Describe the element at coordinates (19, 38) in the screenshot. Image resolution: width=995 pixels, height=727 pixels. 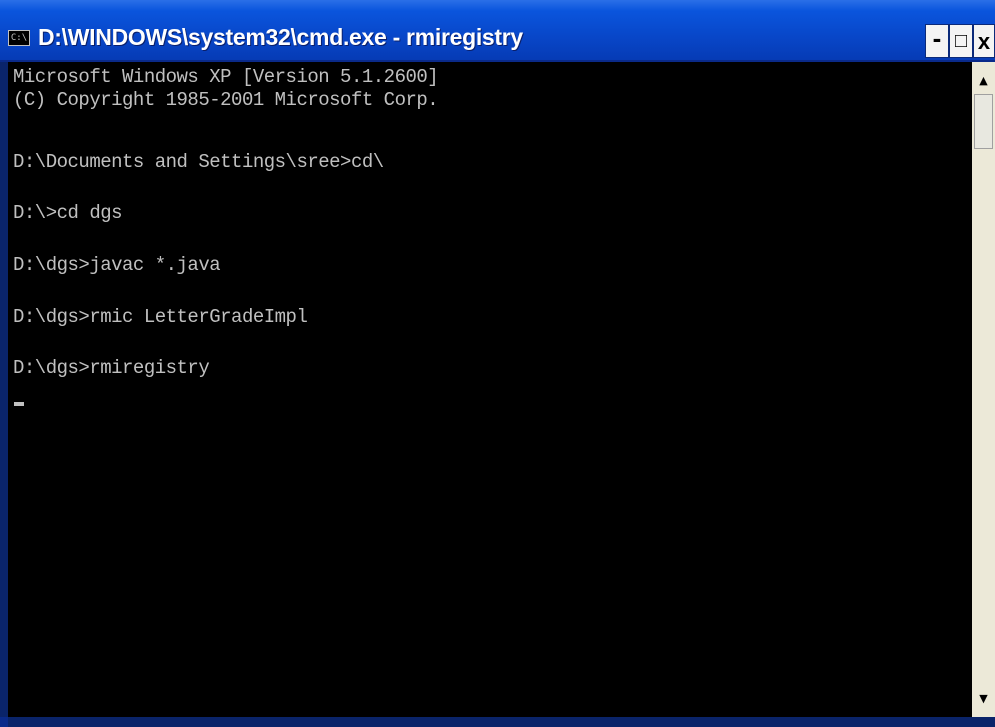
I see `cmd-icon: C:\` at that location.